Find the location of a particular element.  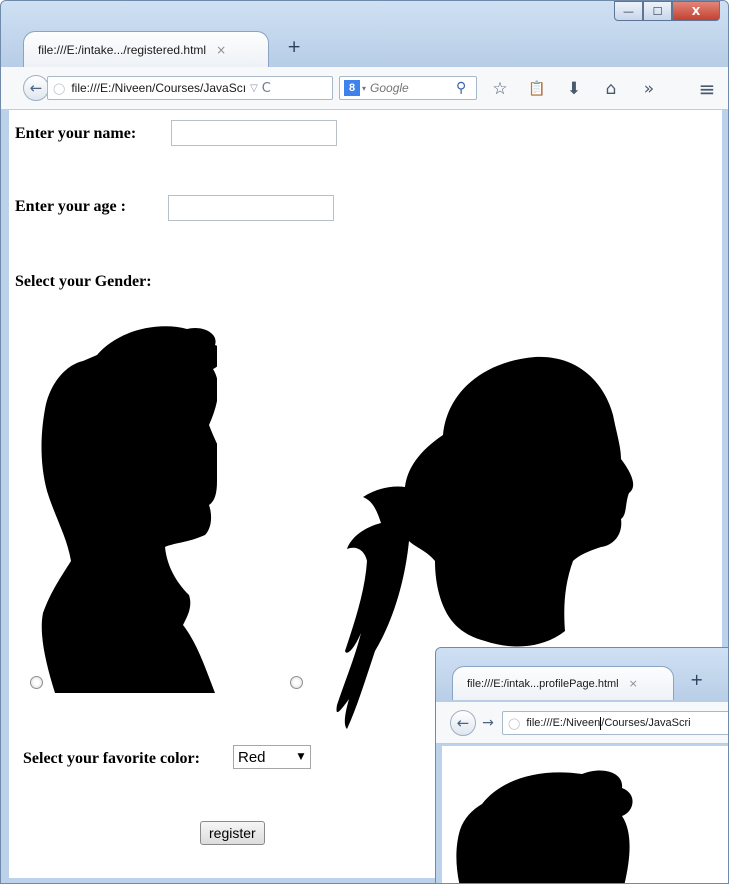

second-tab-close-icon: × is located at coordinates (633, 683).